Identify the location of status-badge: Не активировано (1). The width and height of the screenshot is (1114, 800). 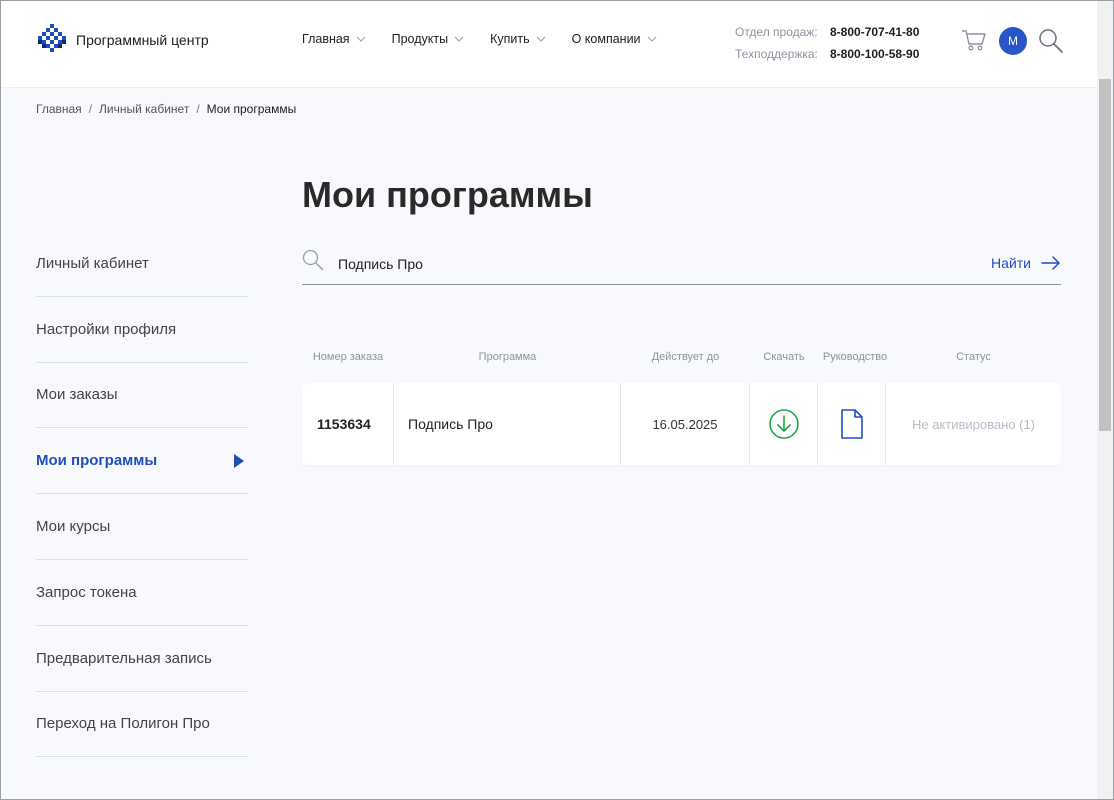
(973, 424).